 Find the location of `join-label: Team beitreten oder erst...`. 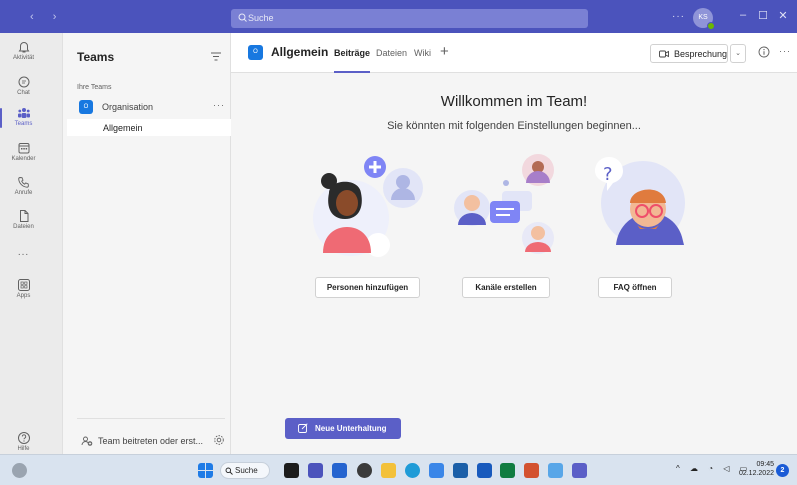

join-label: Team beitreten oder erst... is located at coordinates (151, 441).